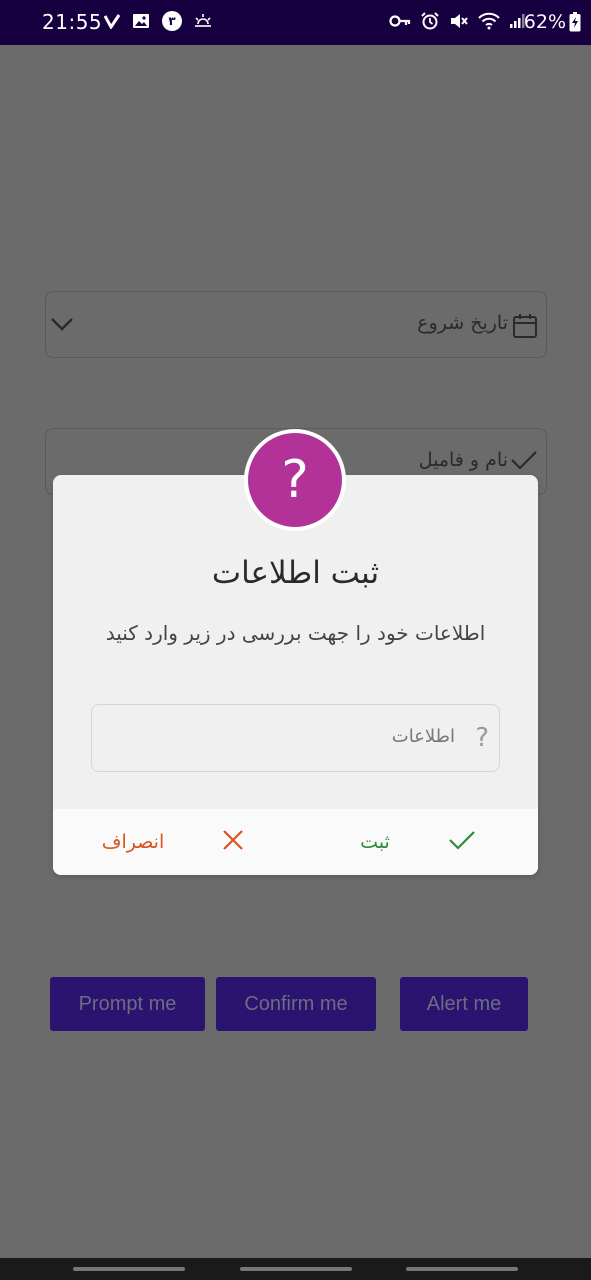  I want to click on nav-recents-handle, so click(129, 1269).